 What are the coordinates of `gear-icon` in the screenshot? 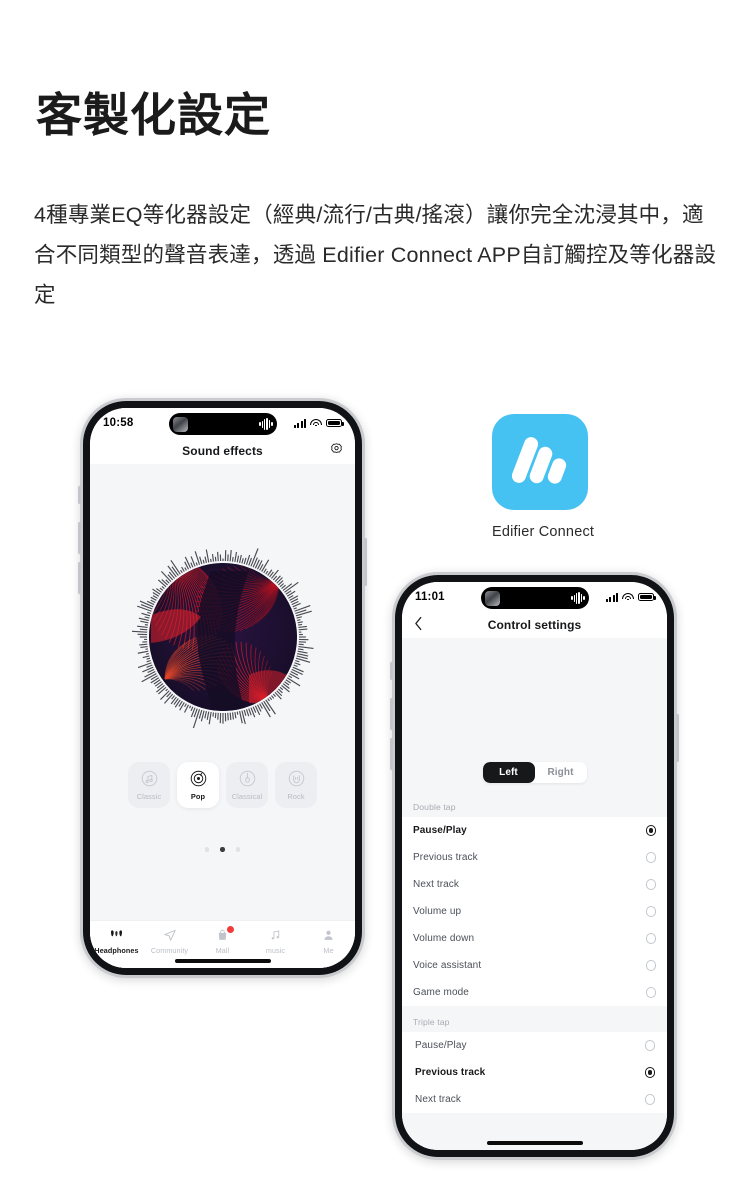 It's located at (336, 451).